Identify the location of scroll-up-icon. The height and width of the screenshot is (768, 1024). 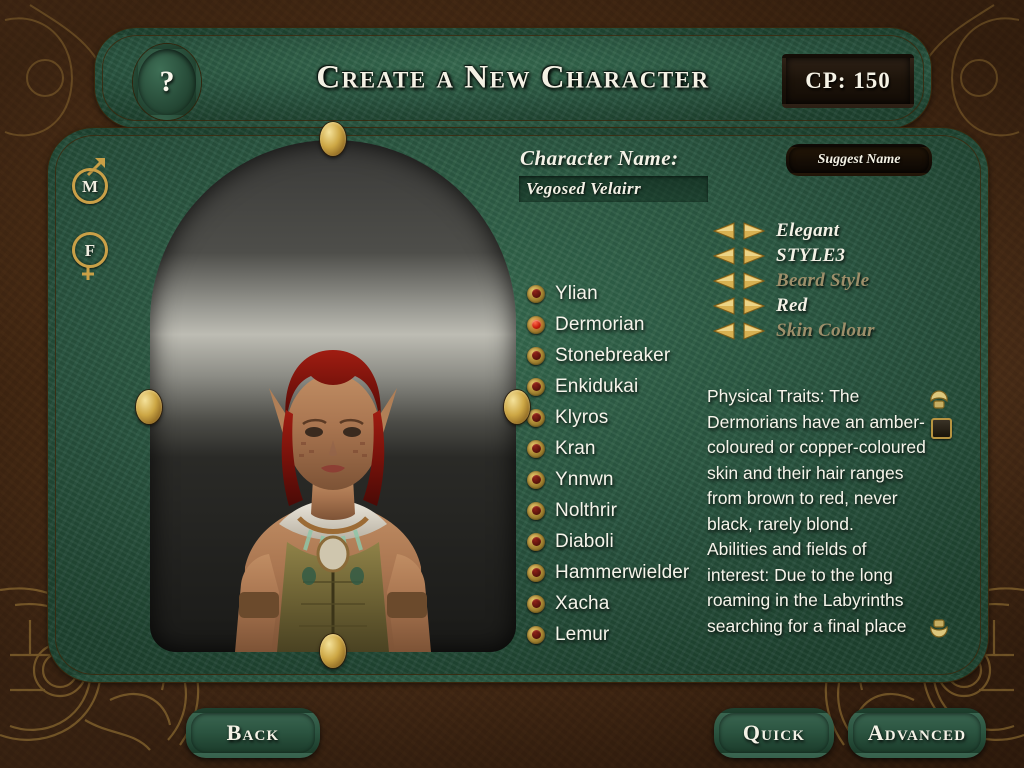
(939, 401).